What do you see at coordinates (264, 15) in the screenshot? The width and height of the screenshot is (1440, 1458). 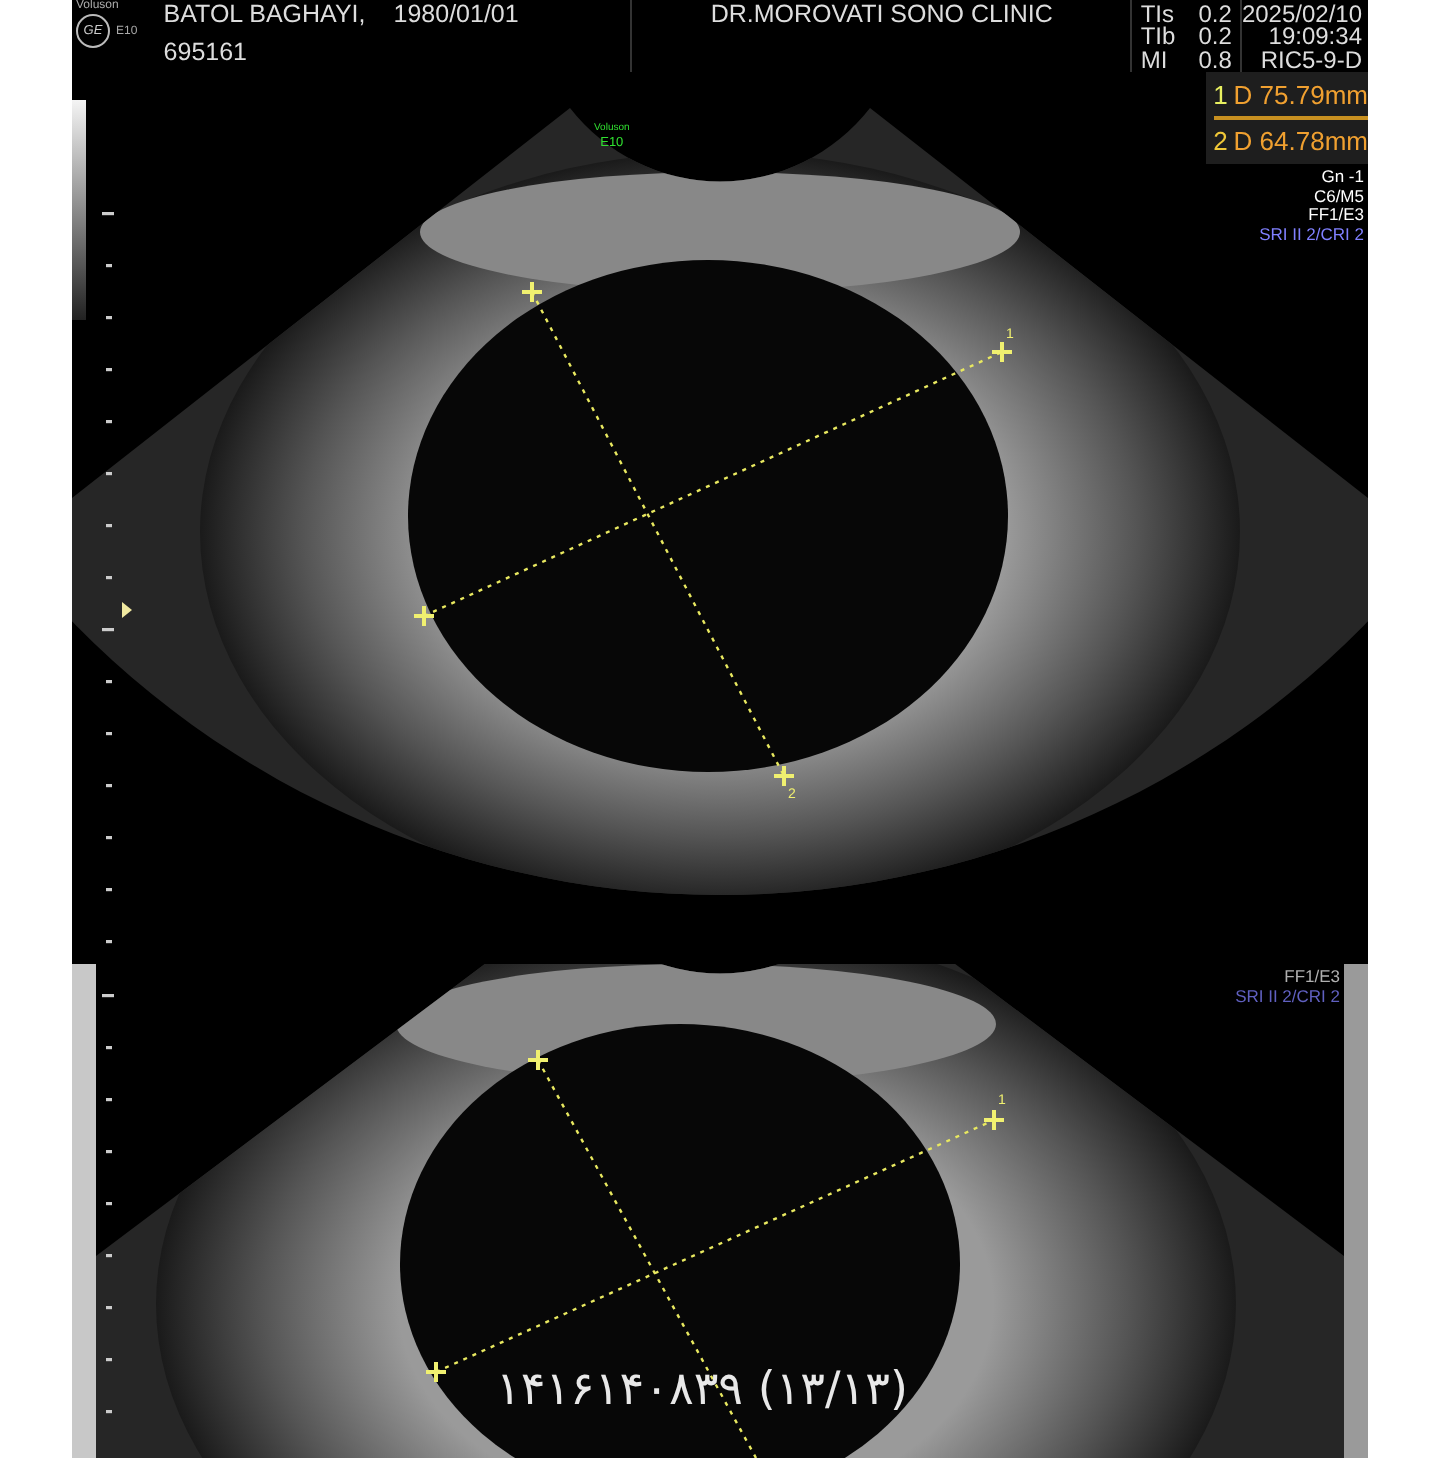 I see `patient-name: BATOL BAGHAYI,` at bounding box center [264, 15].